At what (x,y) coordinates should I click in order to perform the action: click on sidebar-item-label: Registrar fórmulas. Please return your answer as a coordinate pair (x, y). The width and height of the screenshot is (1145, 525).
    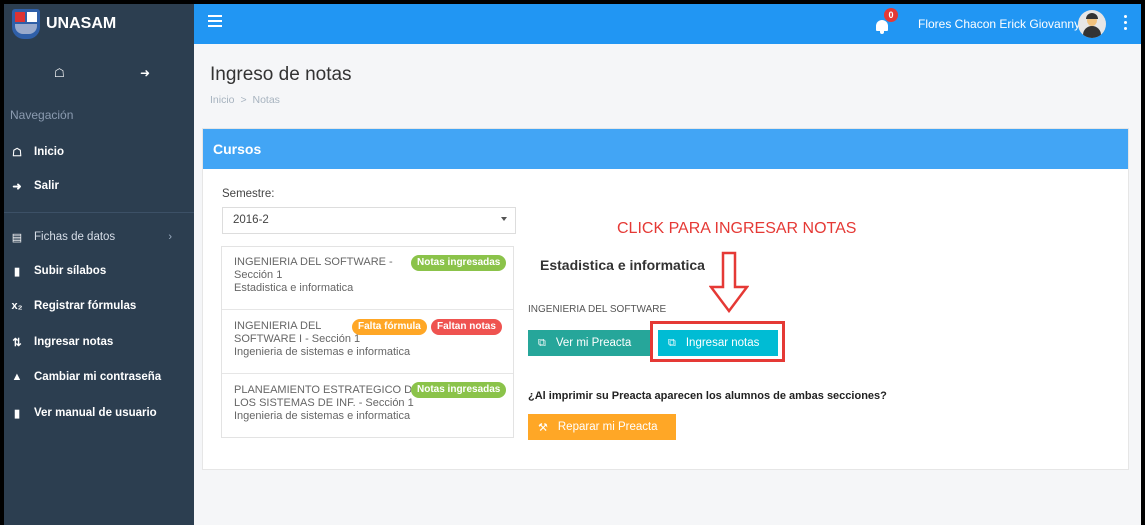
    Looking at the image, I should click on (85, 306).